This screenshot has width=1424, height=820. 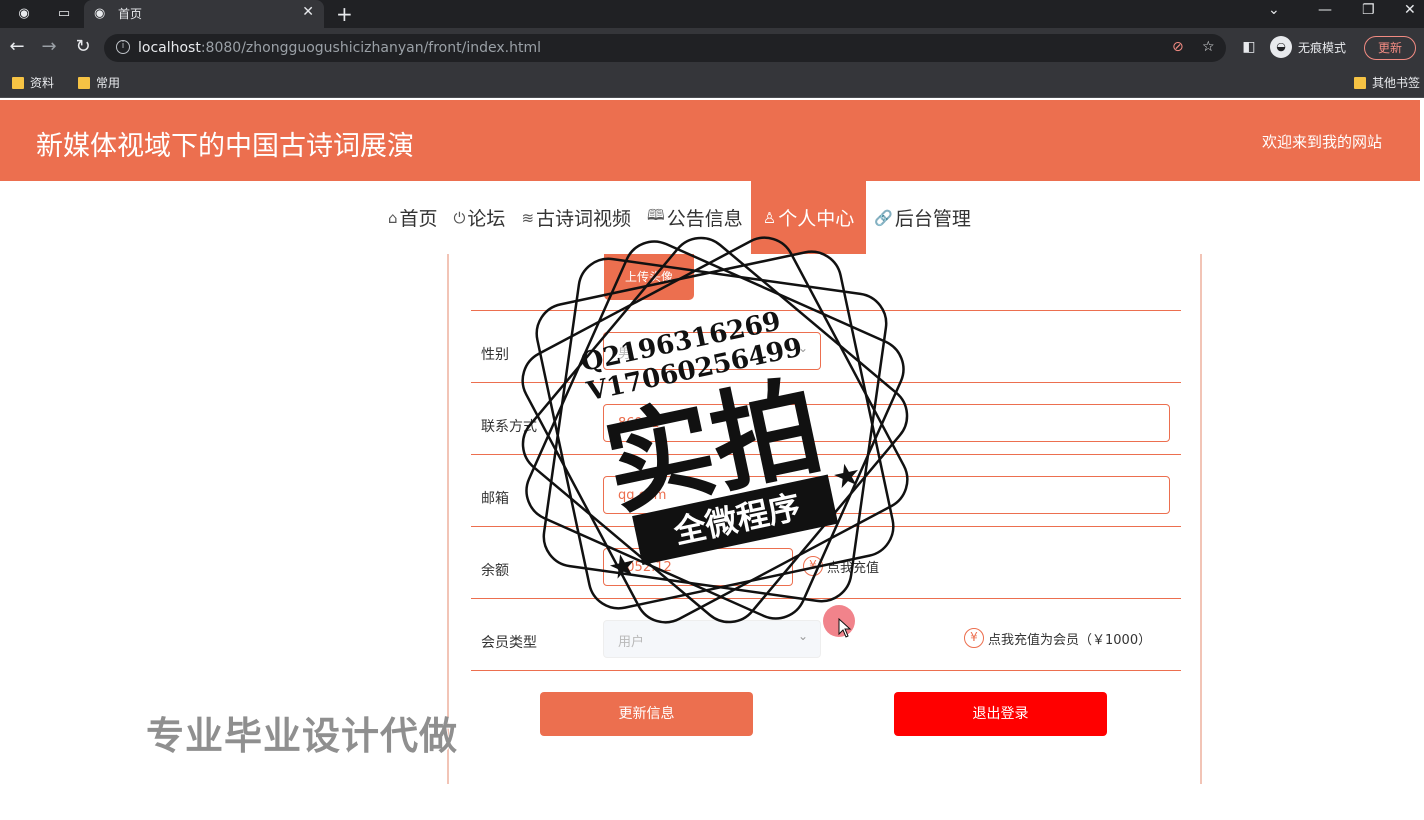 I want to click on forward-button: →, so click(x=49, y=47).